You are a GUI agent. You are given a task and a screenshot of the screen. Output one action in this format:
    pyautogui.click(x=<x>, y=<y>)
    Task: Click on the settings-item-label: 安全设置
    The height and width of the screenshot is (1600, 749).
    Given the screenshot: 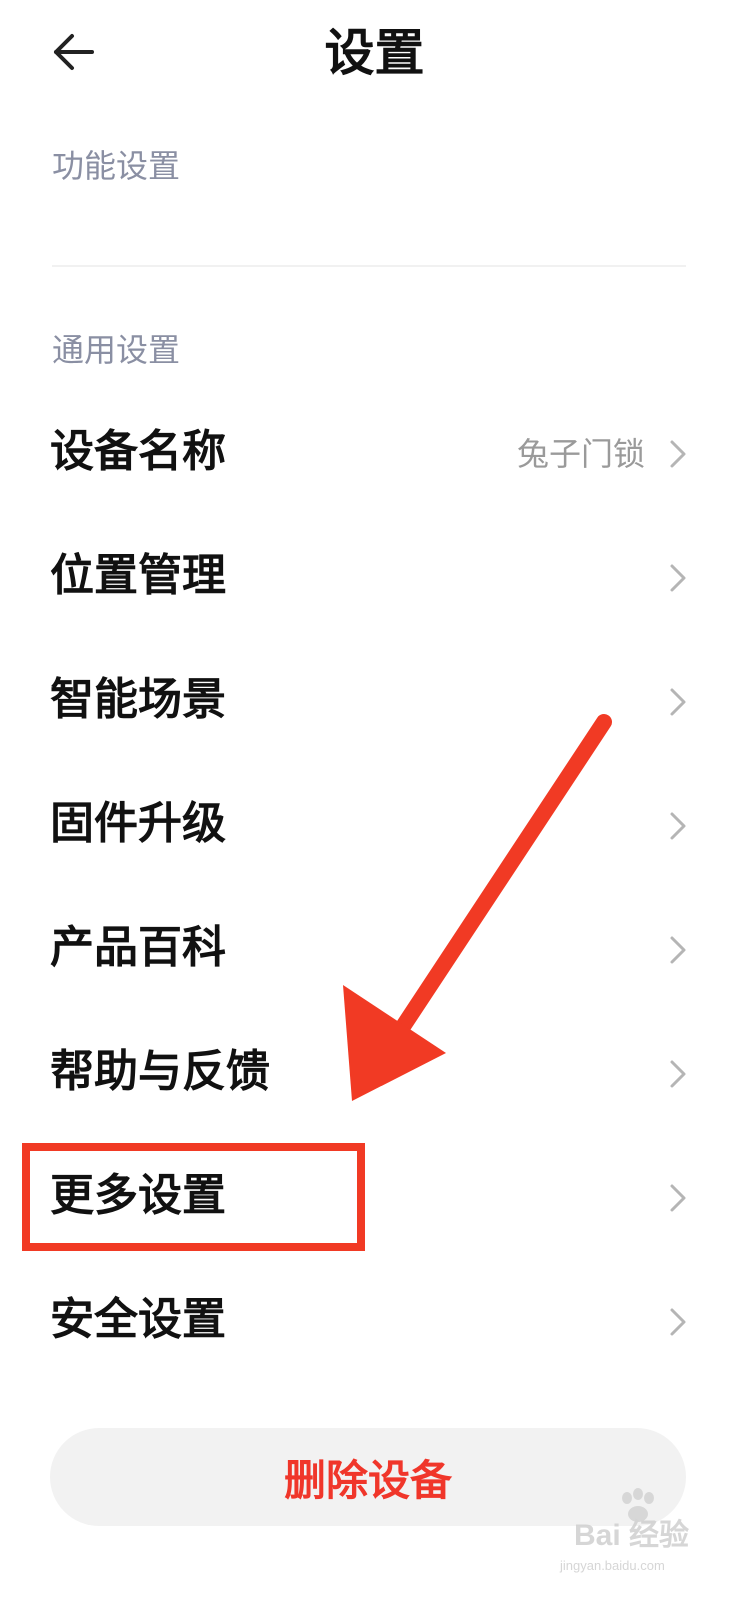 What is the action you would take?
    pyautogui.click(x=138, y=1319)
    